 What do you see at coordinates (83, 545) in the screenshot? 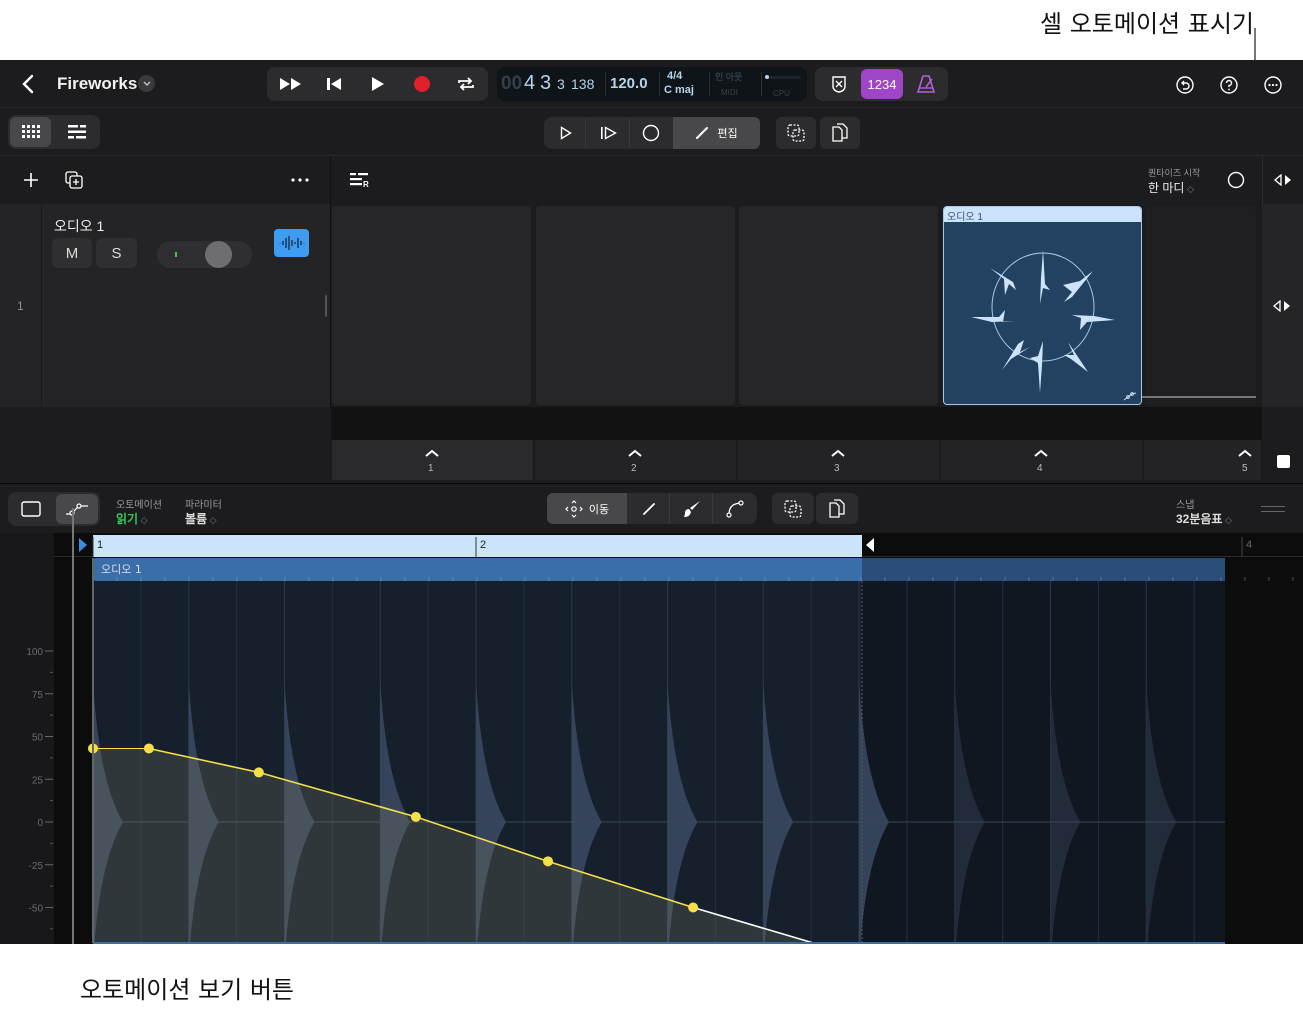
I see `playhead-start-marker` at bounding box center [83, 545].